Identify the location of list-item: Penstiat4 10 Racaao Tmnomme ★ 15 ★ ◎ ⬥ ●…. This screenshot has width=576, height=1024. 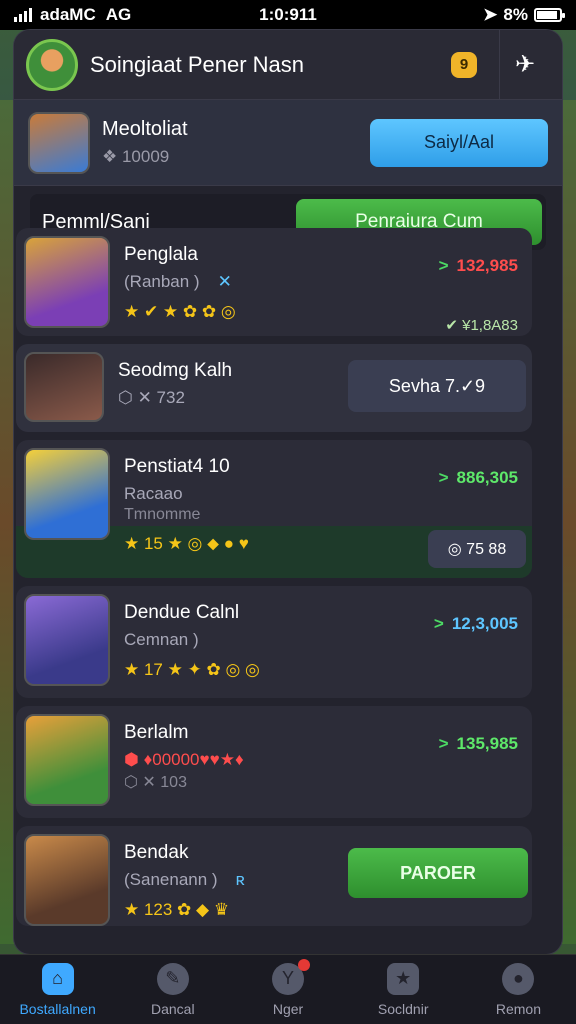
(274, 509).